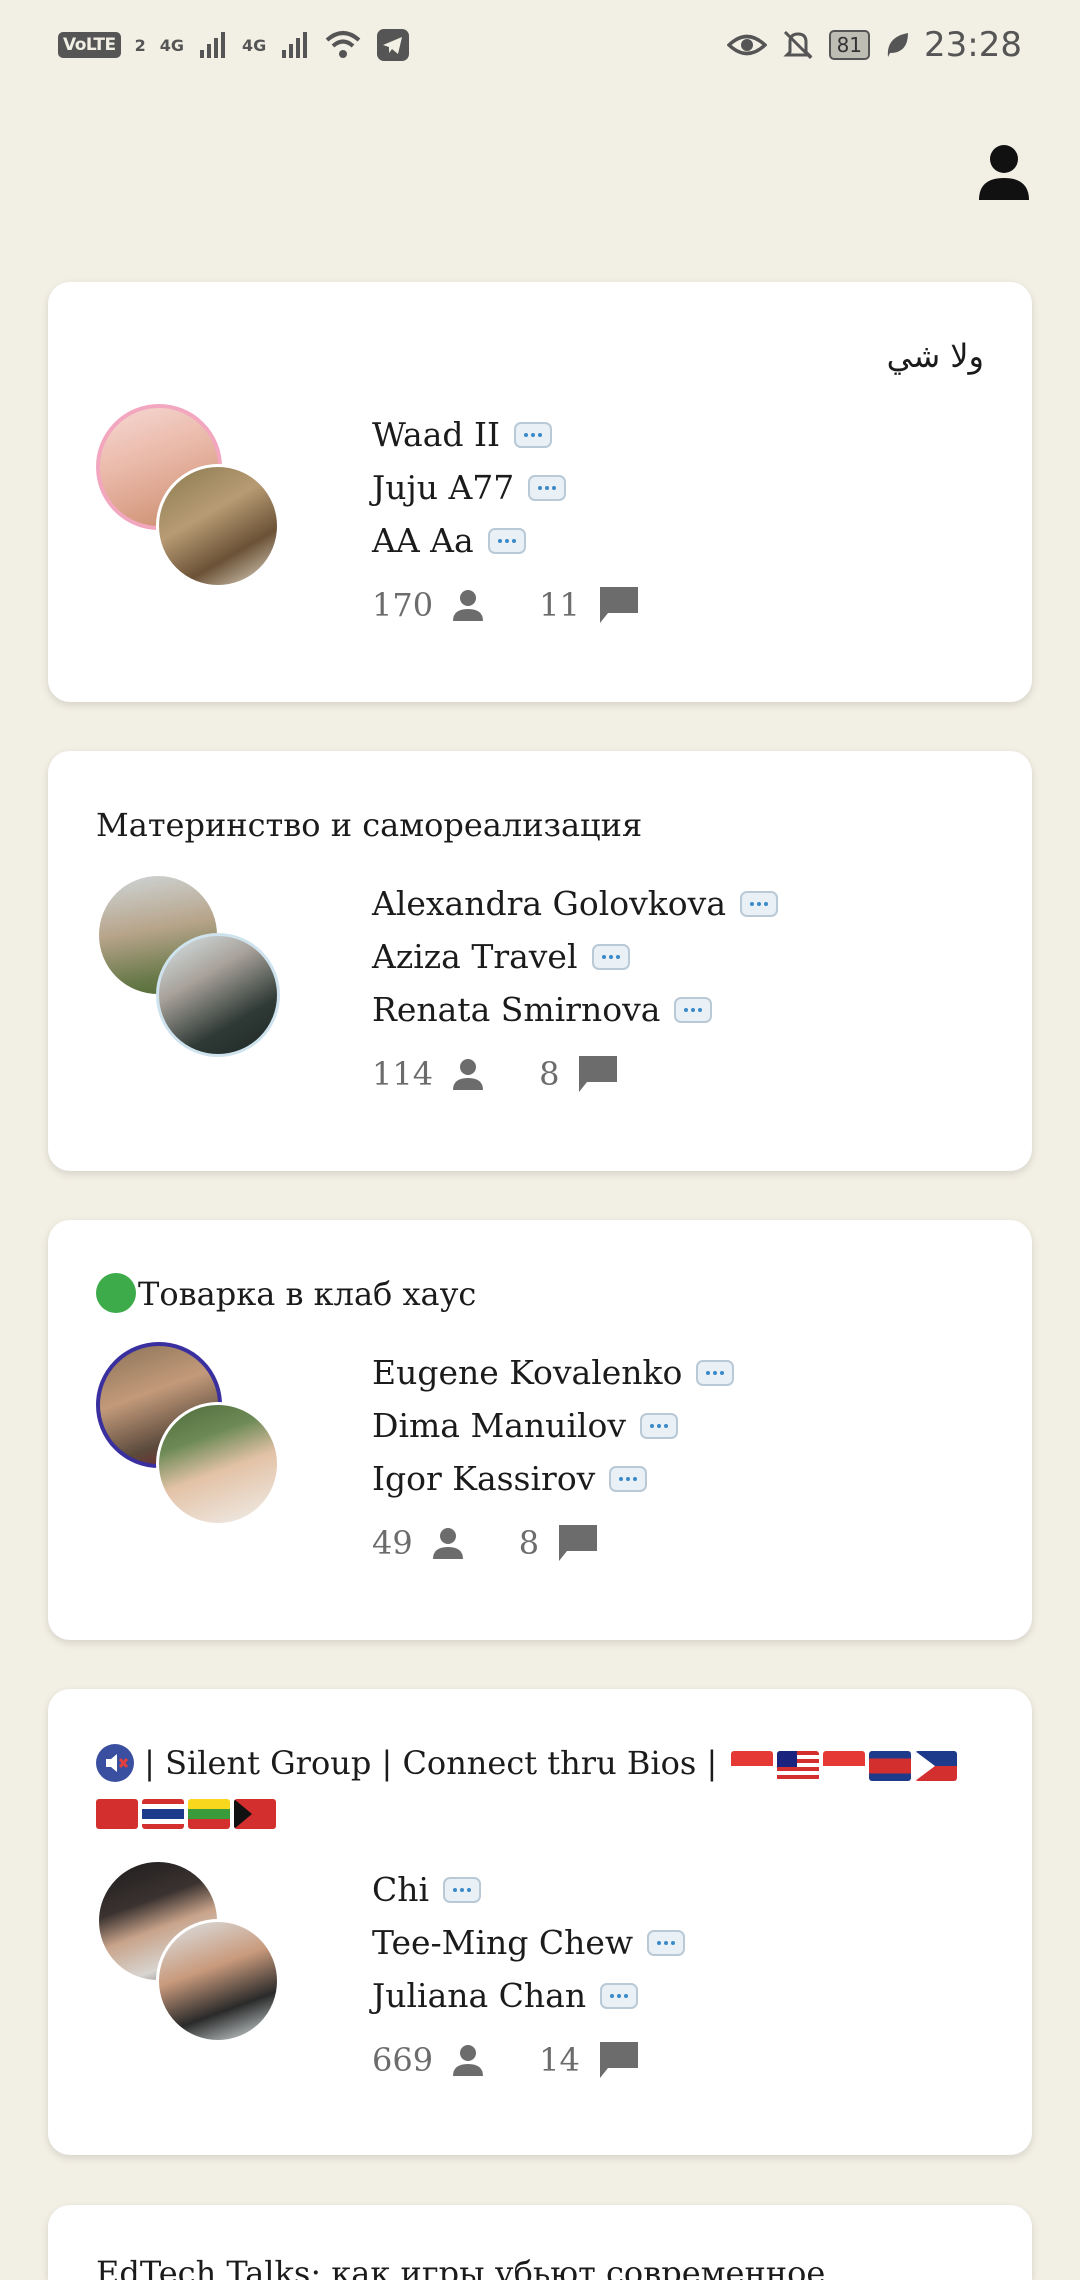 The height and width of the screenshot is (2280, 1080). What do you see at coordinates (540, 2242) in the screenshot?
I see `room-card: EdTech Talks: как игры убьют современное` at bounding box center [540, 2242].